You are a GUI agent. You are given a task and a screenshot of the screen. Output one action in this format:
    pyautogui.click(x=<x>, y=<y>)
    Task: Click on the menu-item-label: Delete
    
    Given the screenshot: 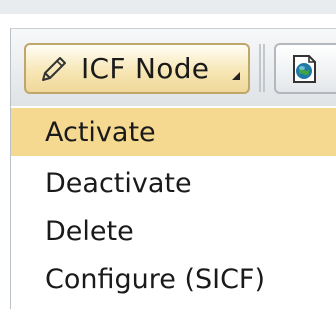 What is the action you would take?
    pyautogui.click(x=89, y=231)
    